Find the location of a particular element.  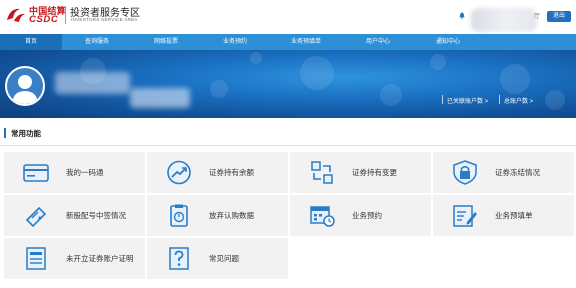

function-my-code-tile: 我的一码通 is located at coordinates (74, 172).